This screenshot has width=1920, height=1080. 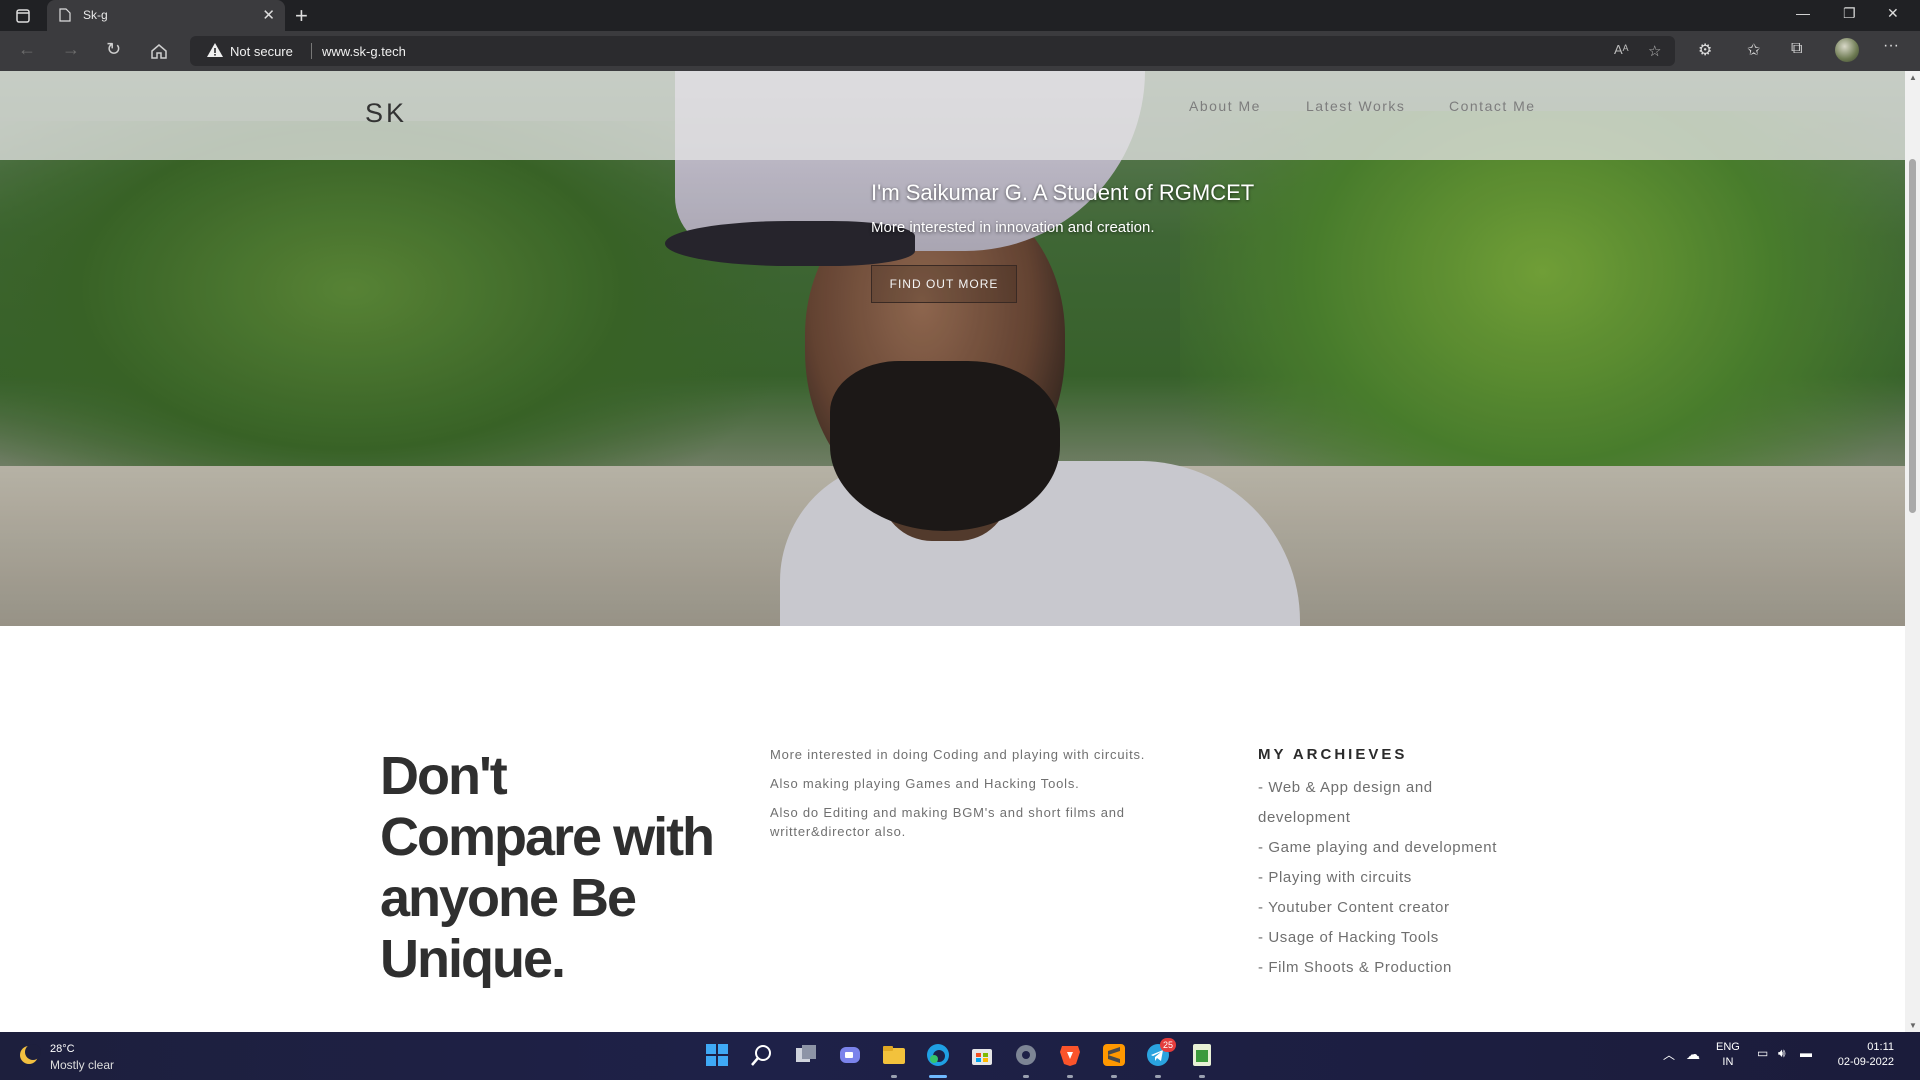 What do you see at coordinates (1354, 907) in the screenshot?
I see `archieves-item: - Youtuber Content creator` at bounding box center [1354, 907].